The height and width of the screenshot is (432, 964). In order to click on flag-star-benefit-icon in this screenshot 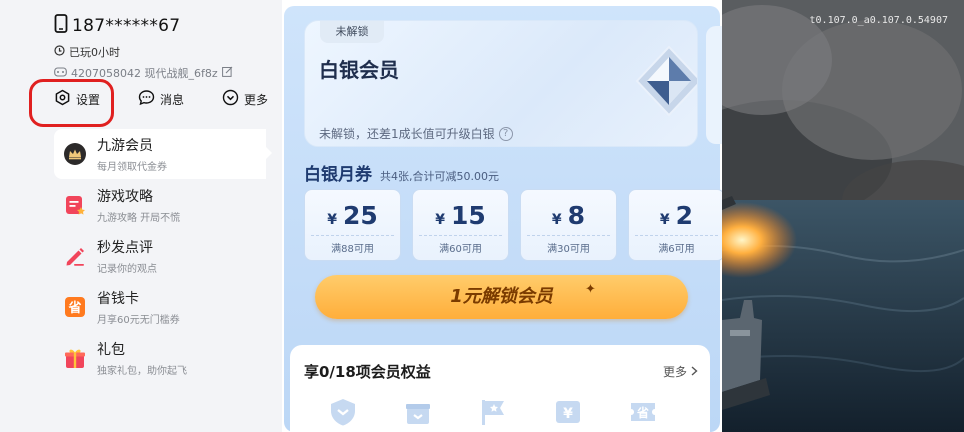, I will do `click(493, 412)`.